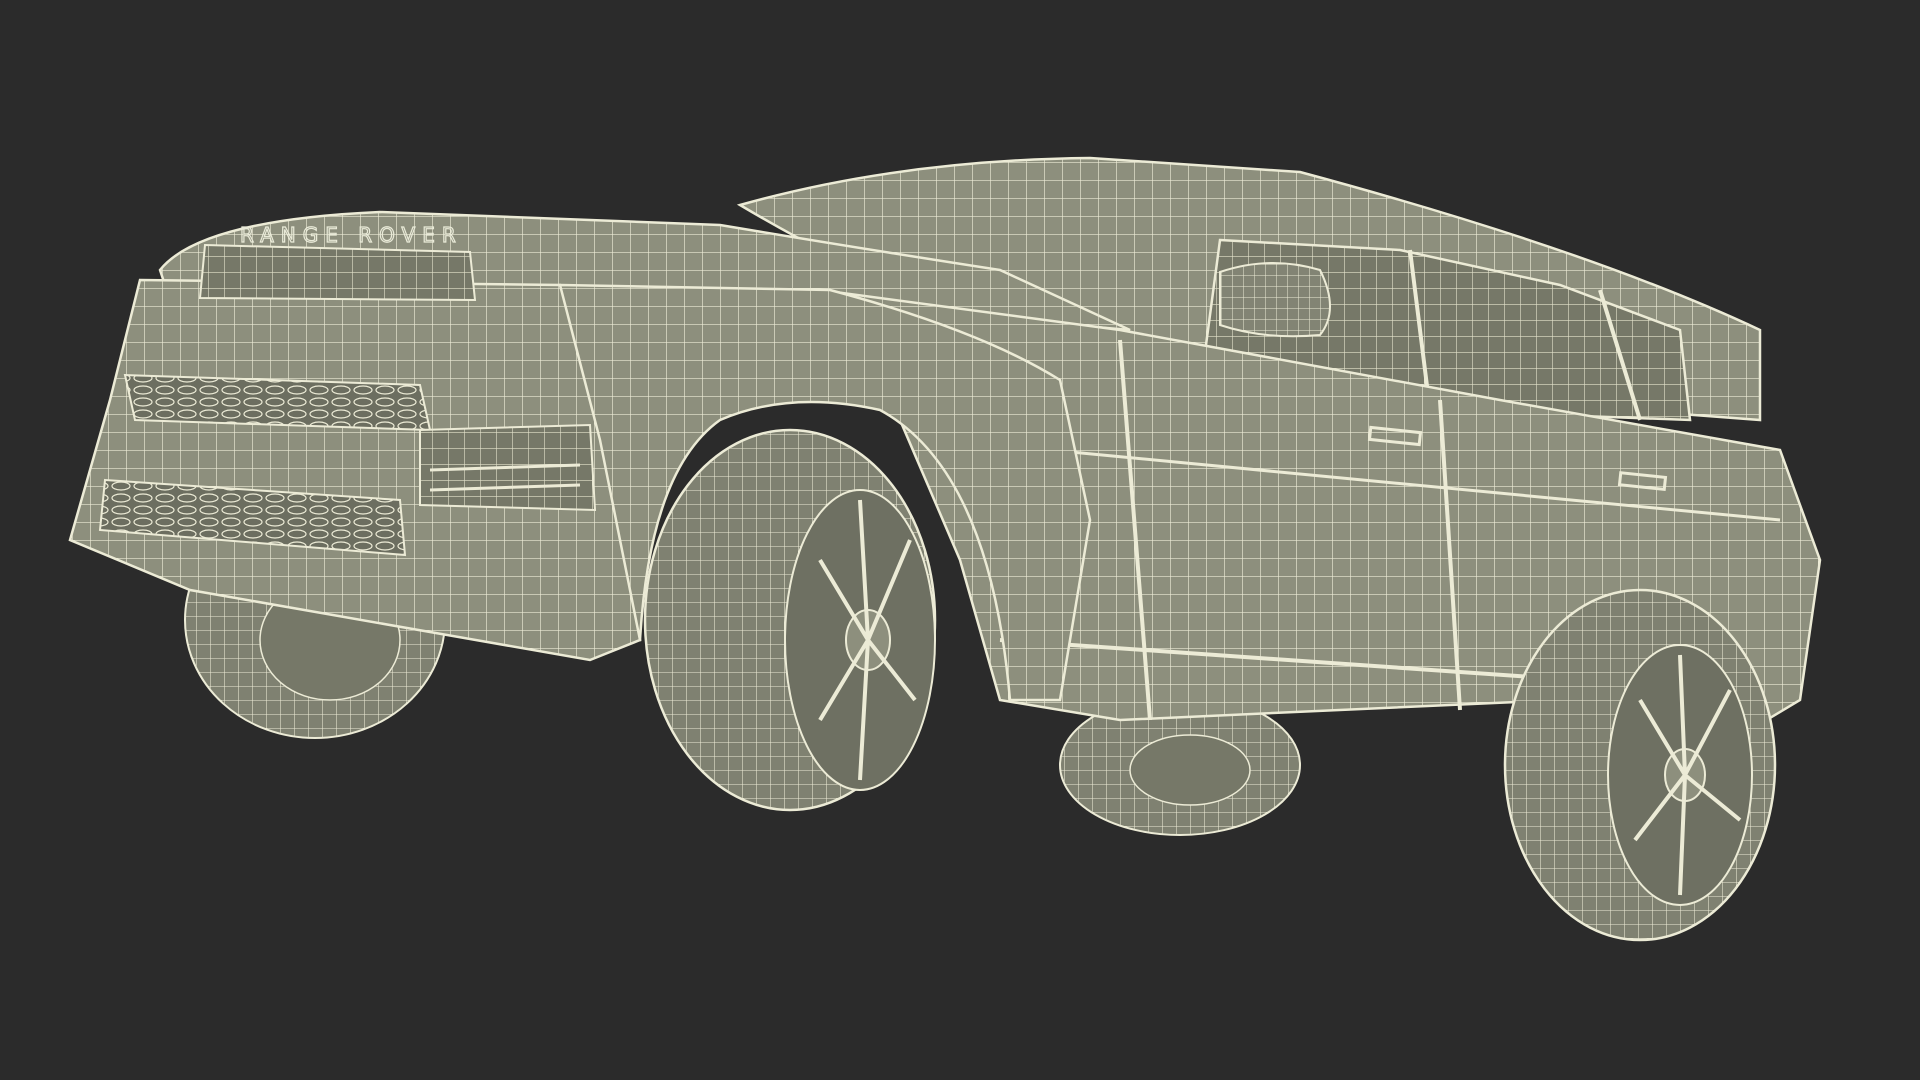  I want to click on wheel-rear-left, so click(1640, 765).